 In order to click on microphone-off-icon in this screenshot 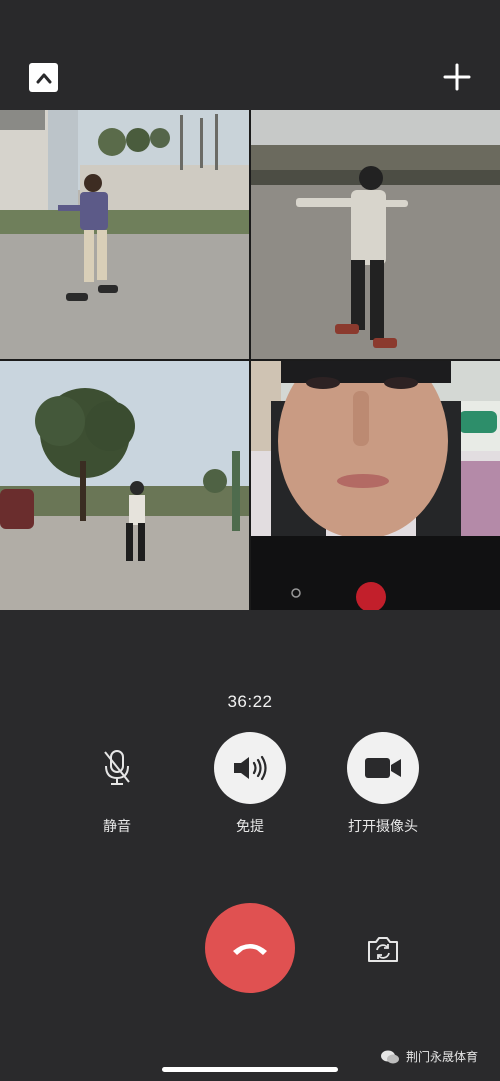, I will do `click(117, 767)`.